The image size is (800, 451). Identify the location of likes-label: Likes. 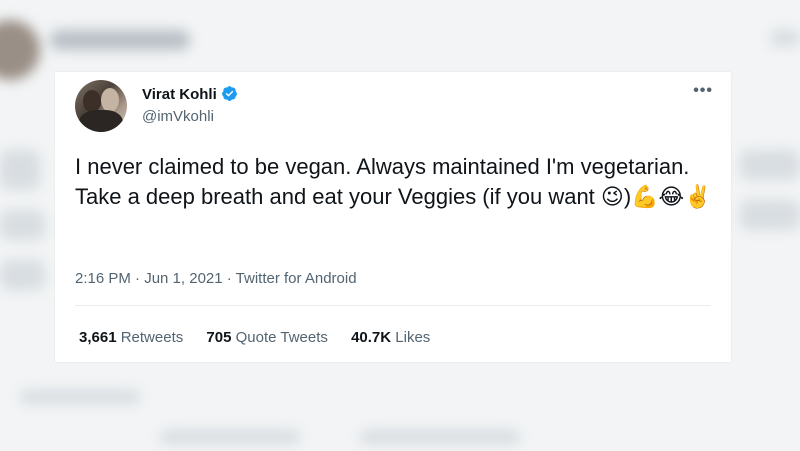
(413, 337).